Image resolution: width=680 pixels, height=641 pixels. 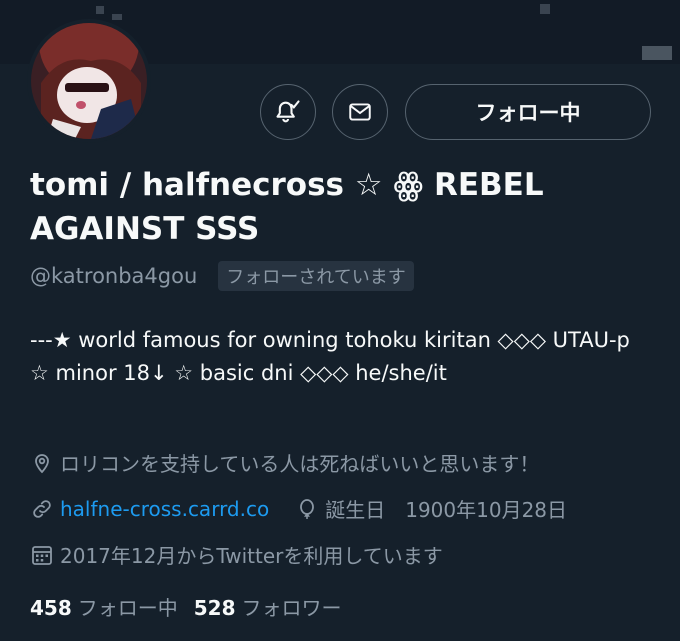 I want to click on following-label: フォロー中, so click(x=127, y=608).